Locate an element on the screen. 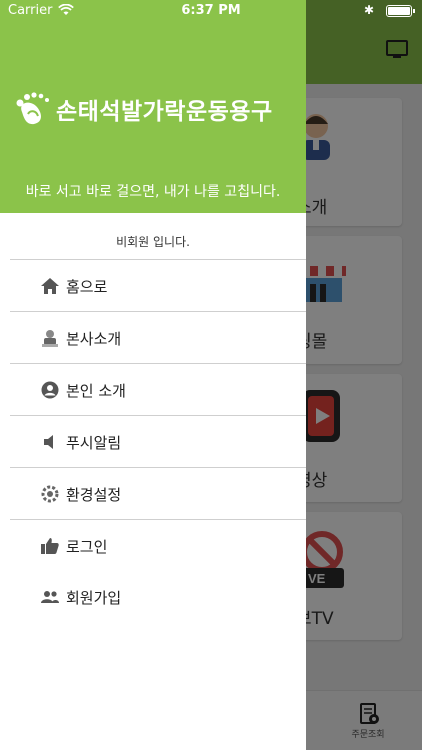 The image size is (422, 750). menu-item-login: 로그인 is located at coordinates (158, 545).